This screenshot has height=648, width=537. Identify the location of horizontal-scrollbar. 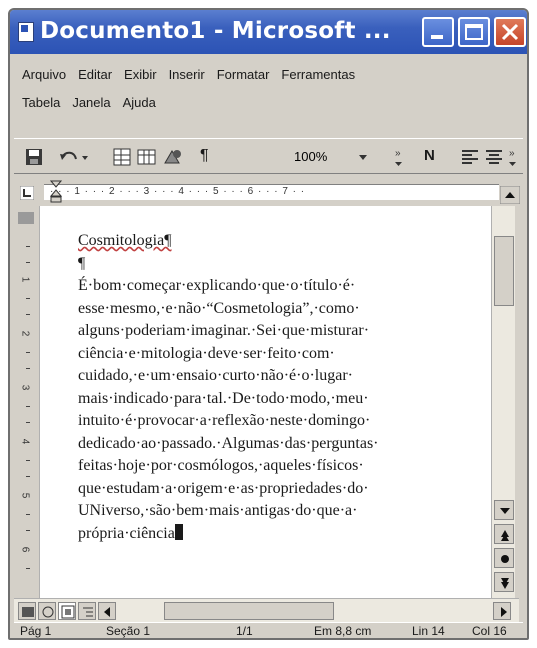
(266, 610).